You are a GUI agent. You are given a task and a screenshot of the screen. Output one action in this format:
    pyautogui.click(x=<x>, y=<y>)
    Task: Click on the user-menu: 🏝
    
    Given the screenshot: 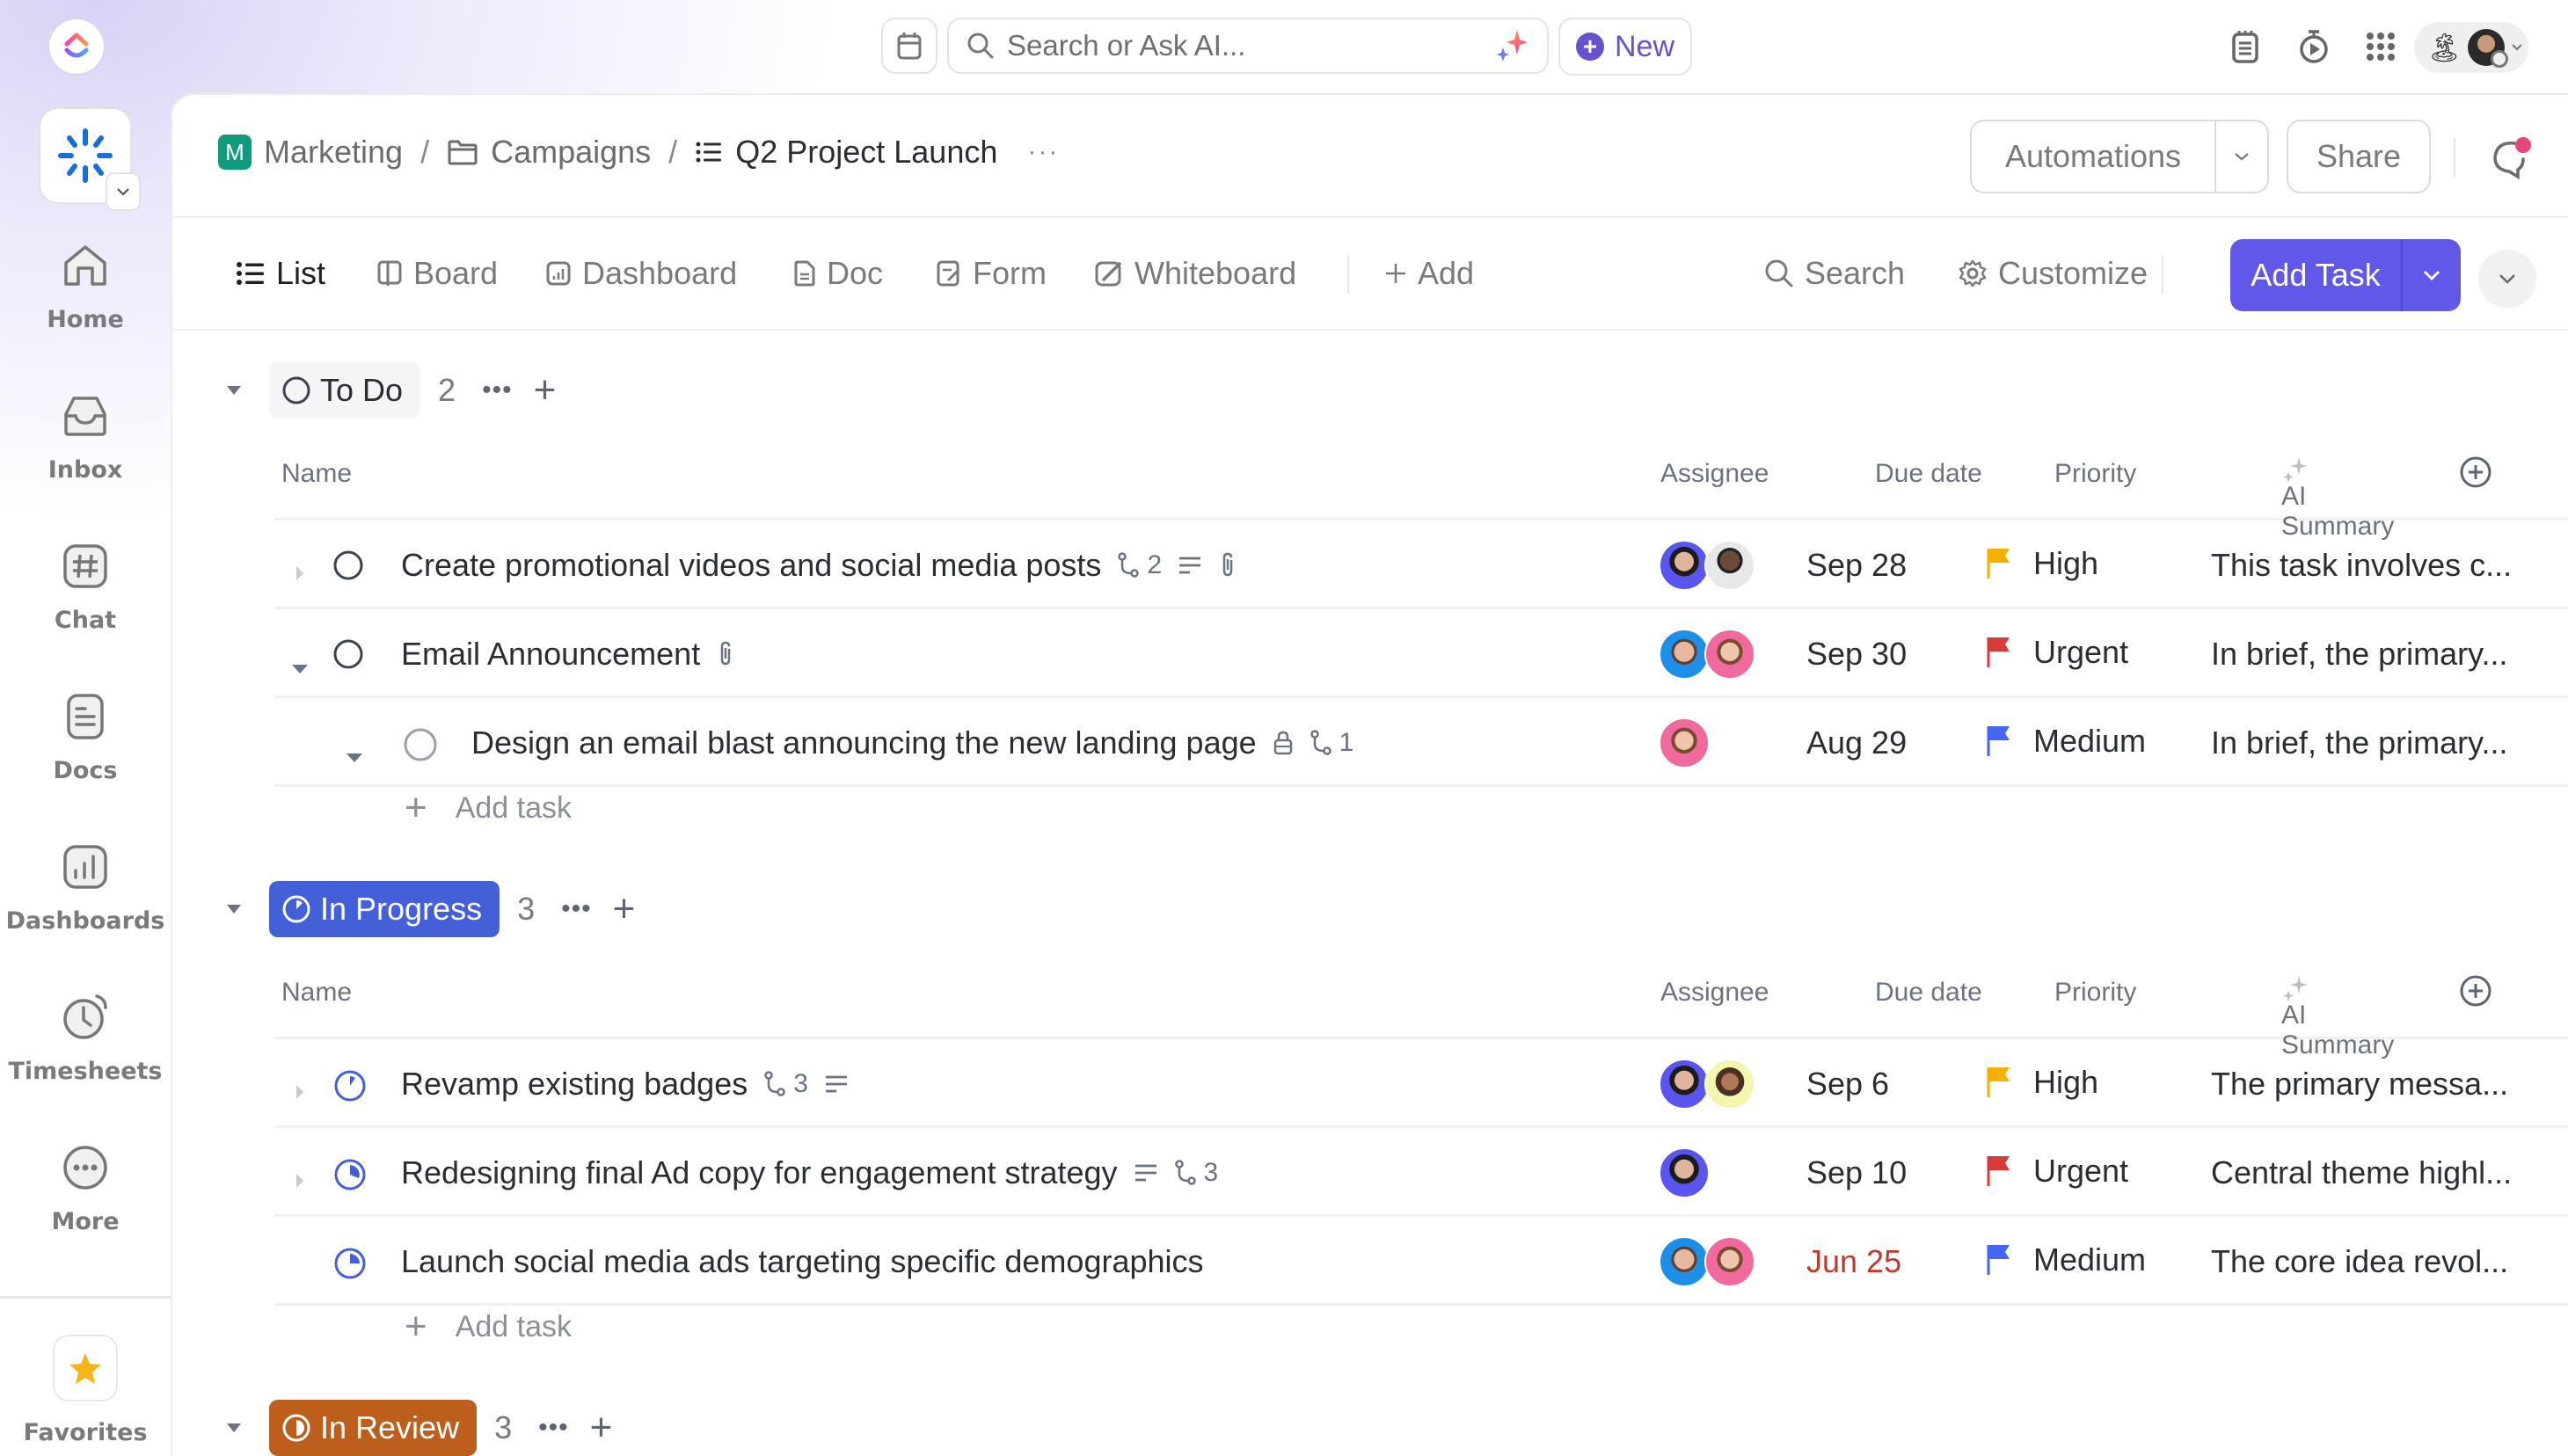 What is the action you would take?
    pyautogui.click(x=2471, y=47)
    